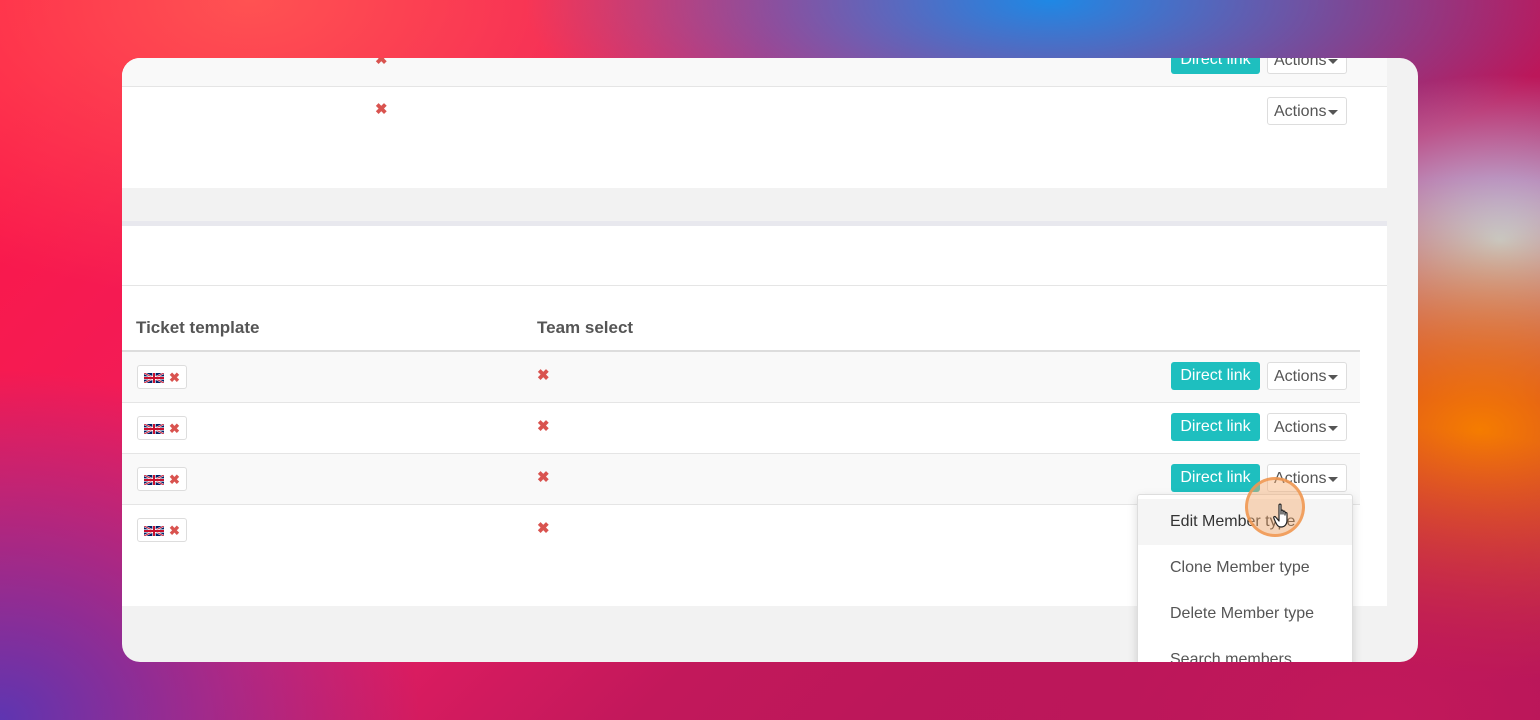  I want to click on column-header-ticket-template: Ticket template, so click(198, 327).